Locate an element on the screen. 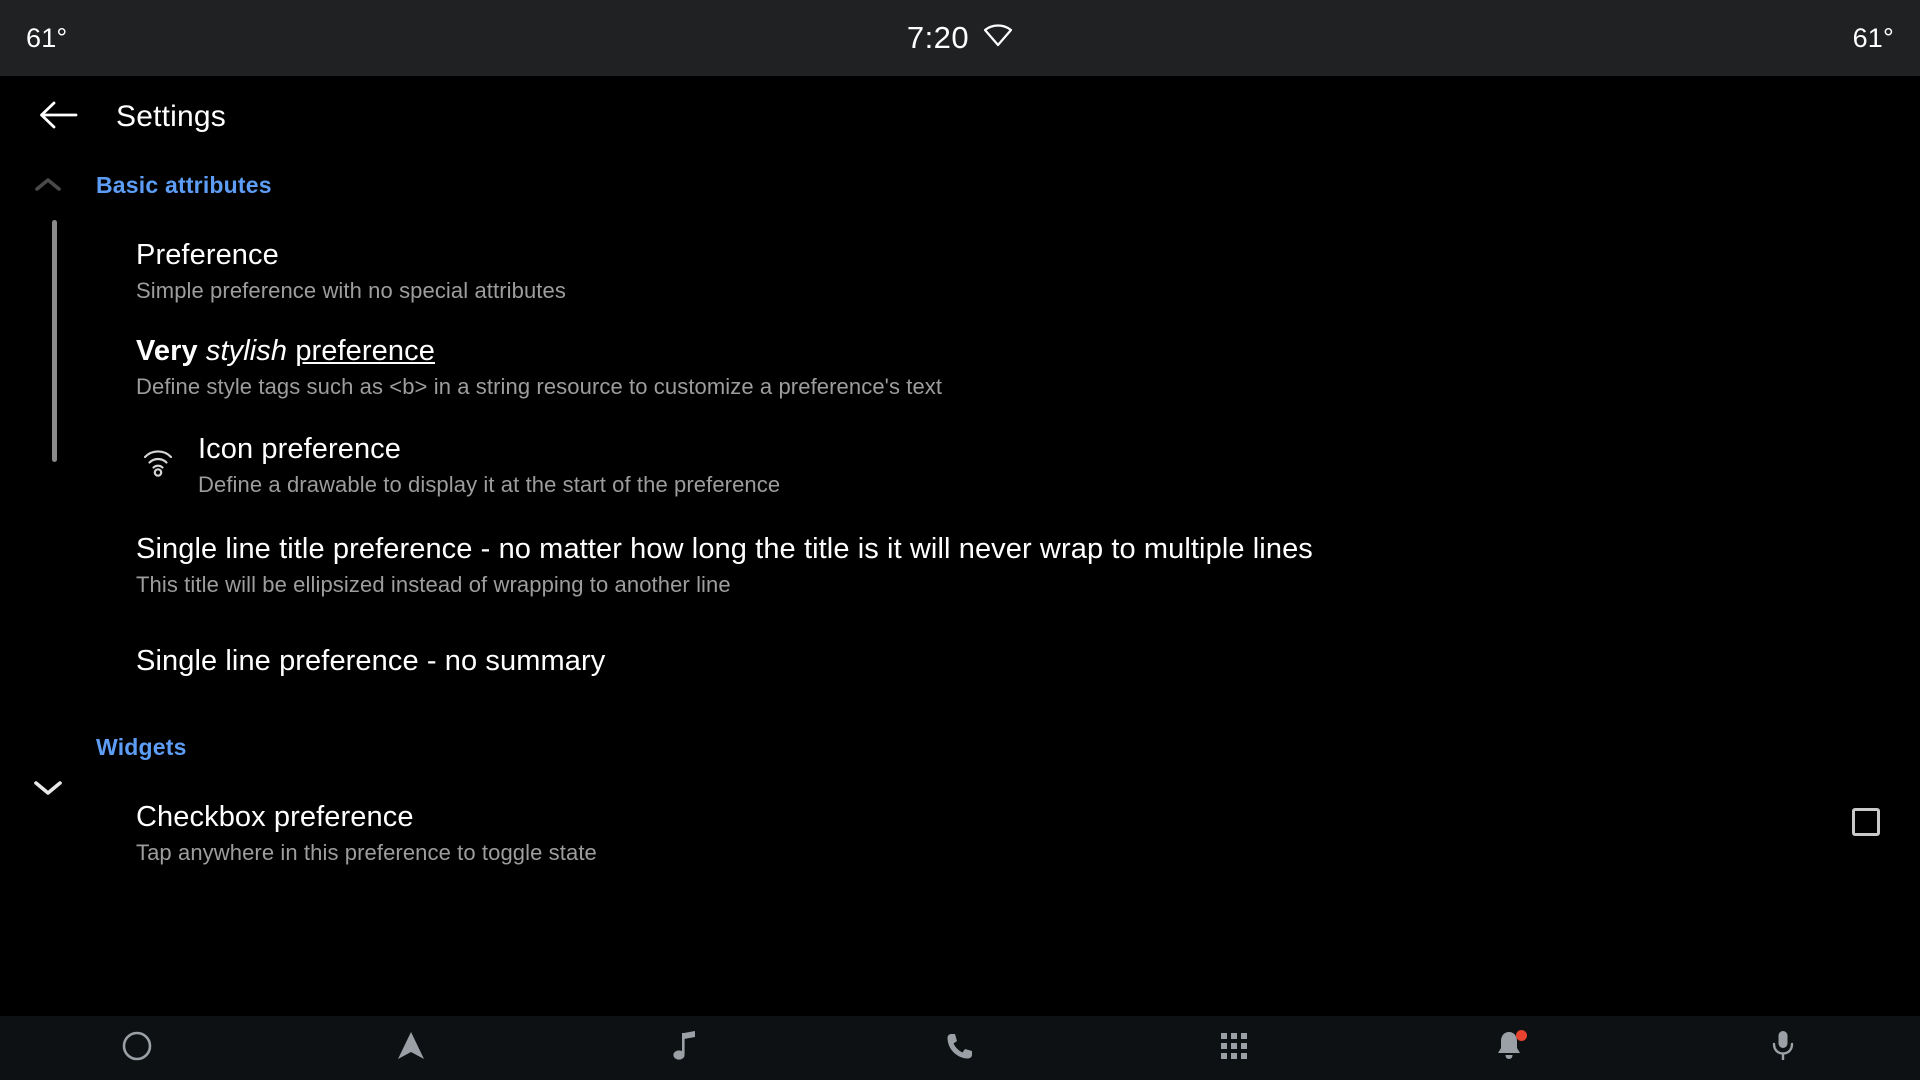 This screenshot has height=1080, width=1920. home-circle-icon is located at coordinates (137, 1048).